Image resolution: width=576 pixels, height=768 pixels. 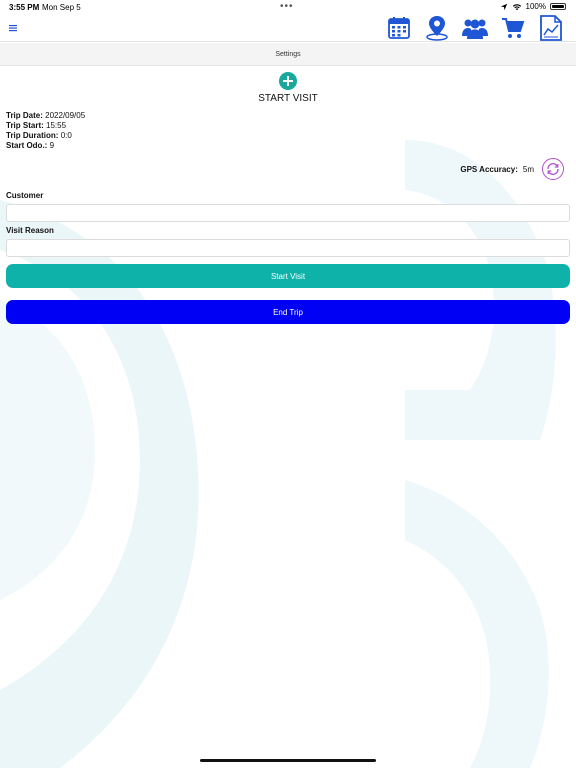 I want to click on multitasking-dots: •••, so click(x=287, y=6).